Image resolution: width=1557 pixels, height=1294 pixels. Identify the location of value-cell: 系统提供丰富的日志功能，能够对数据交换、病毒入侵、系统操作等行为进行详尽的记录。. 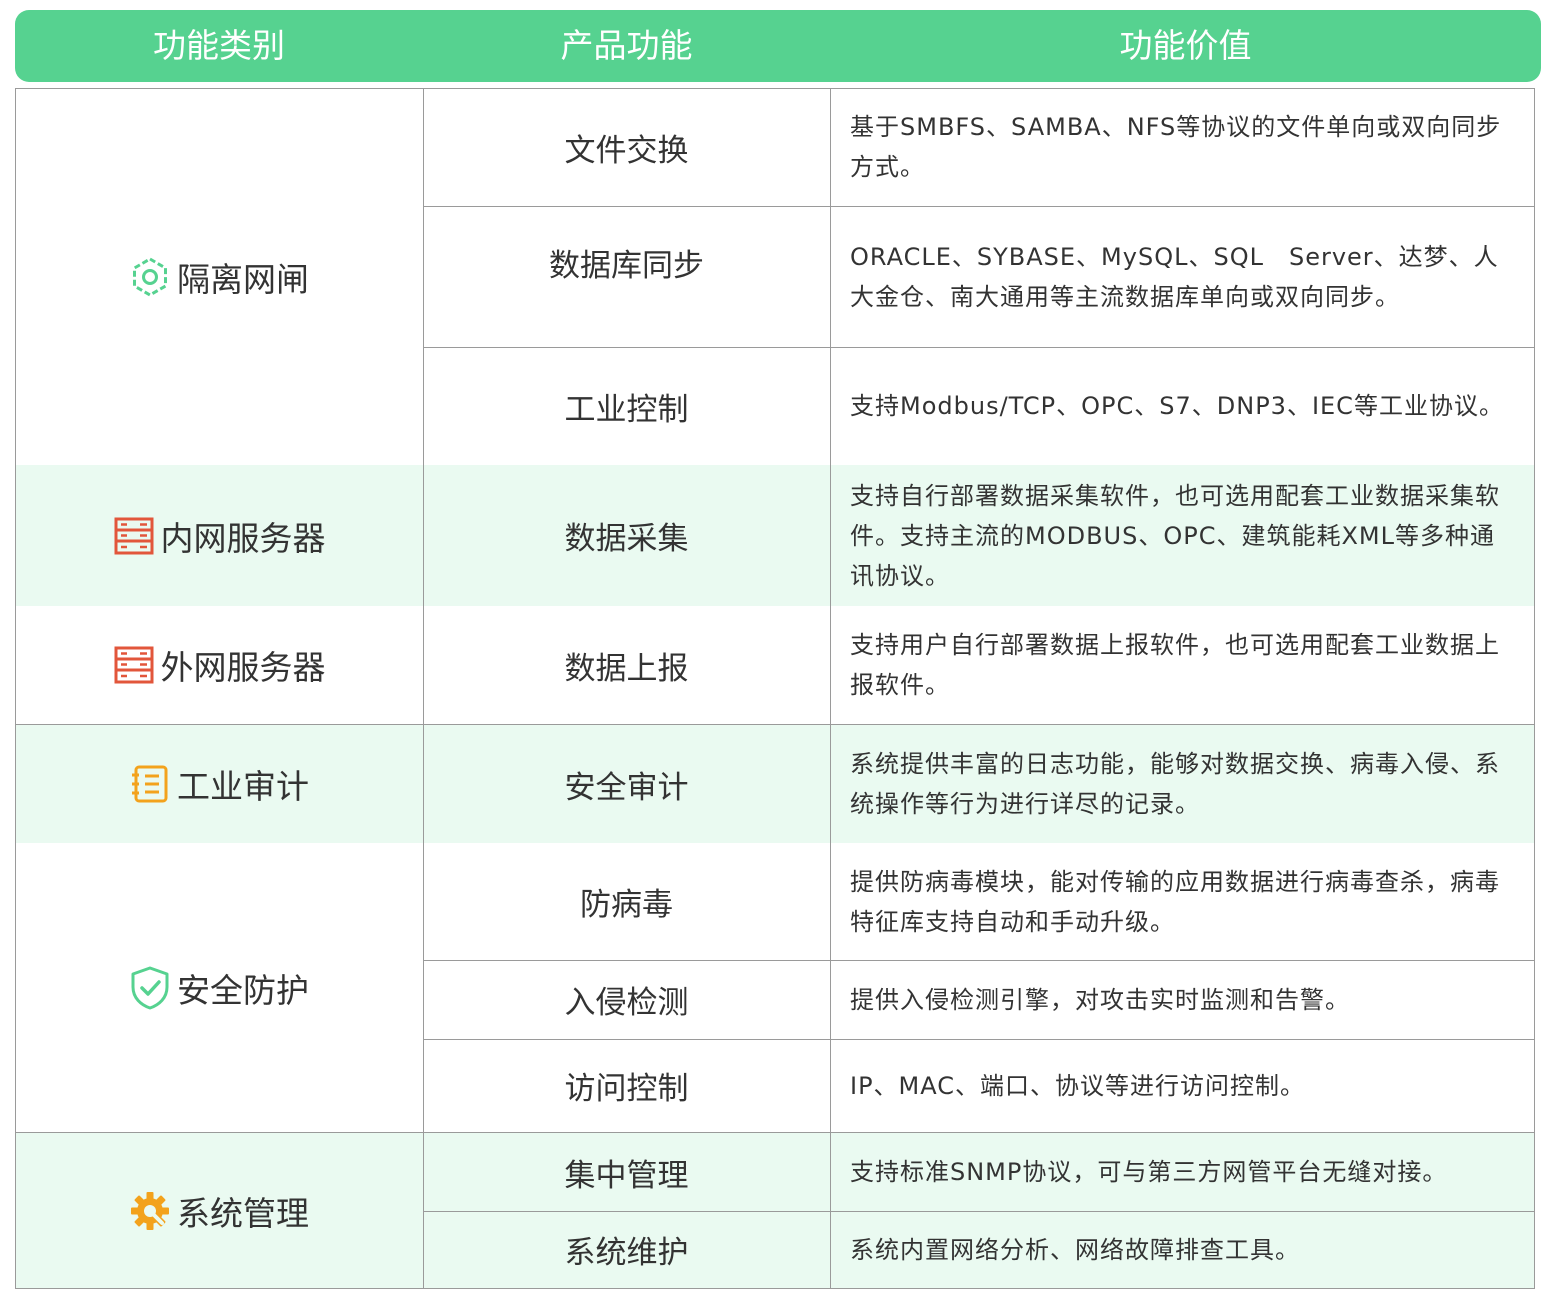
(1175, 784).